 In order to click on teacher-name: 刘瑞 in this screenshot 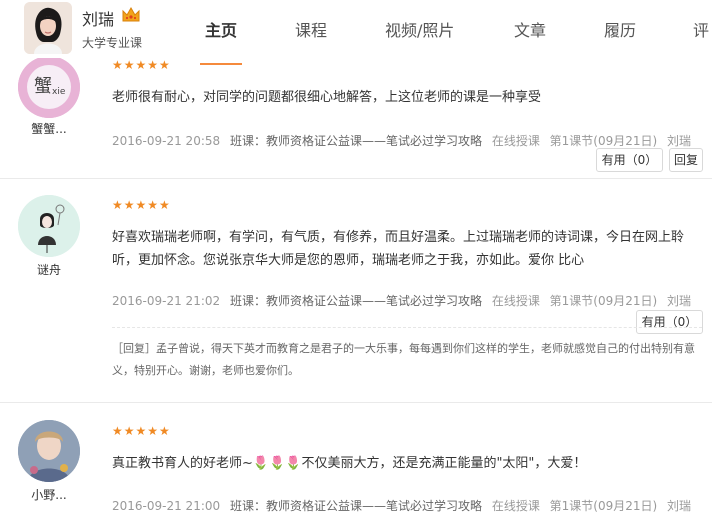, I will do `click(98, 19)`.